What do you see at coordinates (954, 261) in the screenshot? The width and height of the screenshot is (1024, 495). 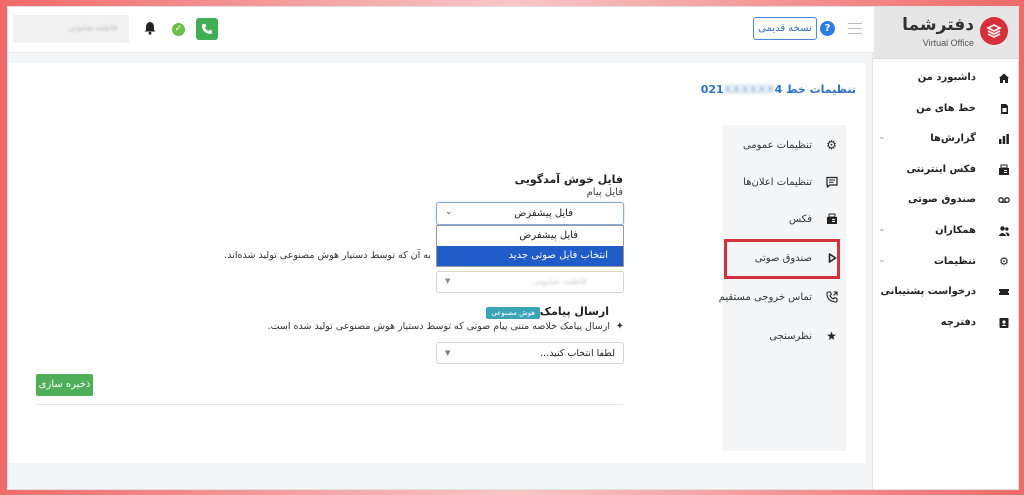 I see `sidebar-item-label: تنظیمات` at bounding box center [954, 261].